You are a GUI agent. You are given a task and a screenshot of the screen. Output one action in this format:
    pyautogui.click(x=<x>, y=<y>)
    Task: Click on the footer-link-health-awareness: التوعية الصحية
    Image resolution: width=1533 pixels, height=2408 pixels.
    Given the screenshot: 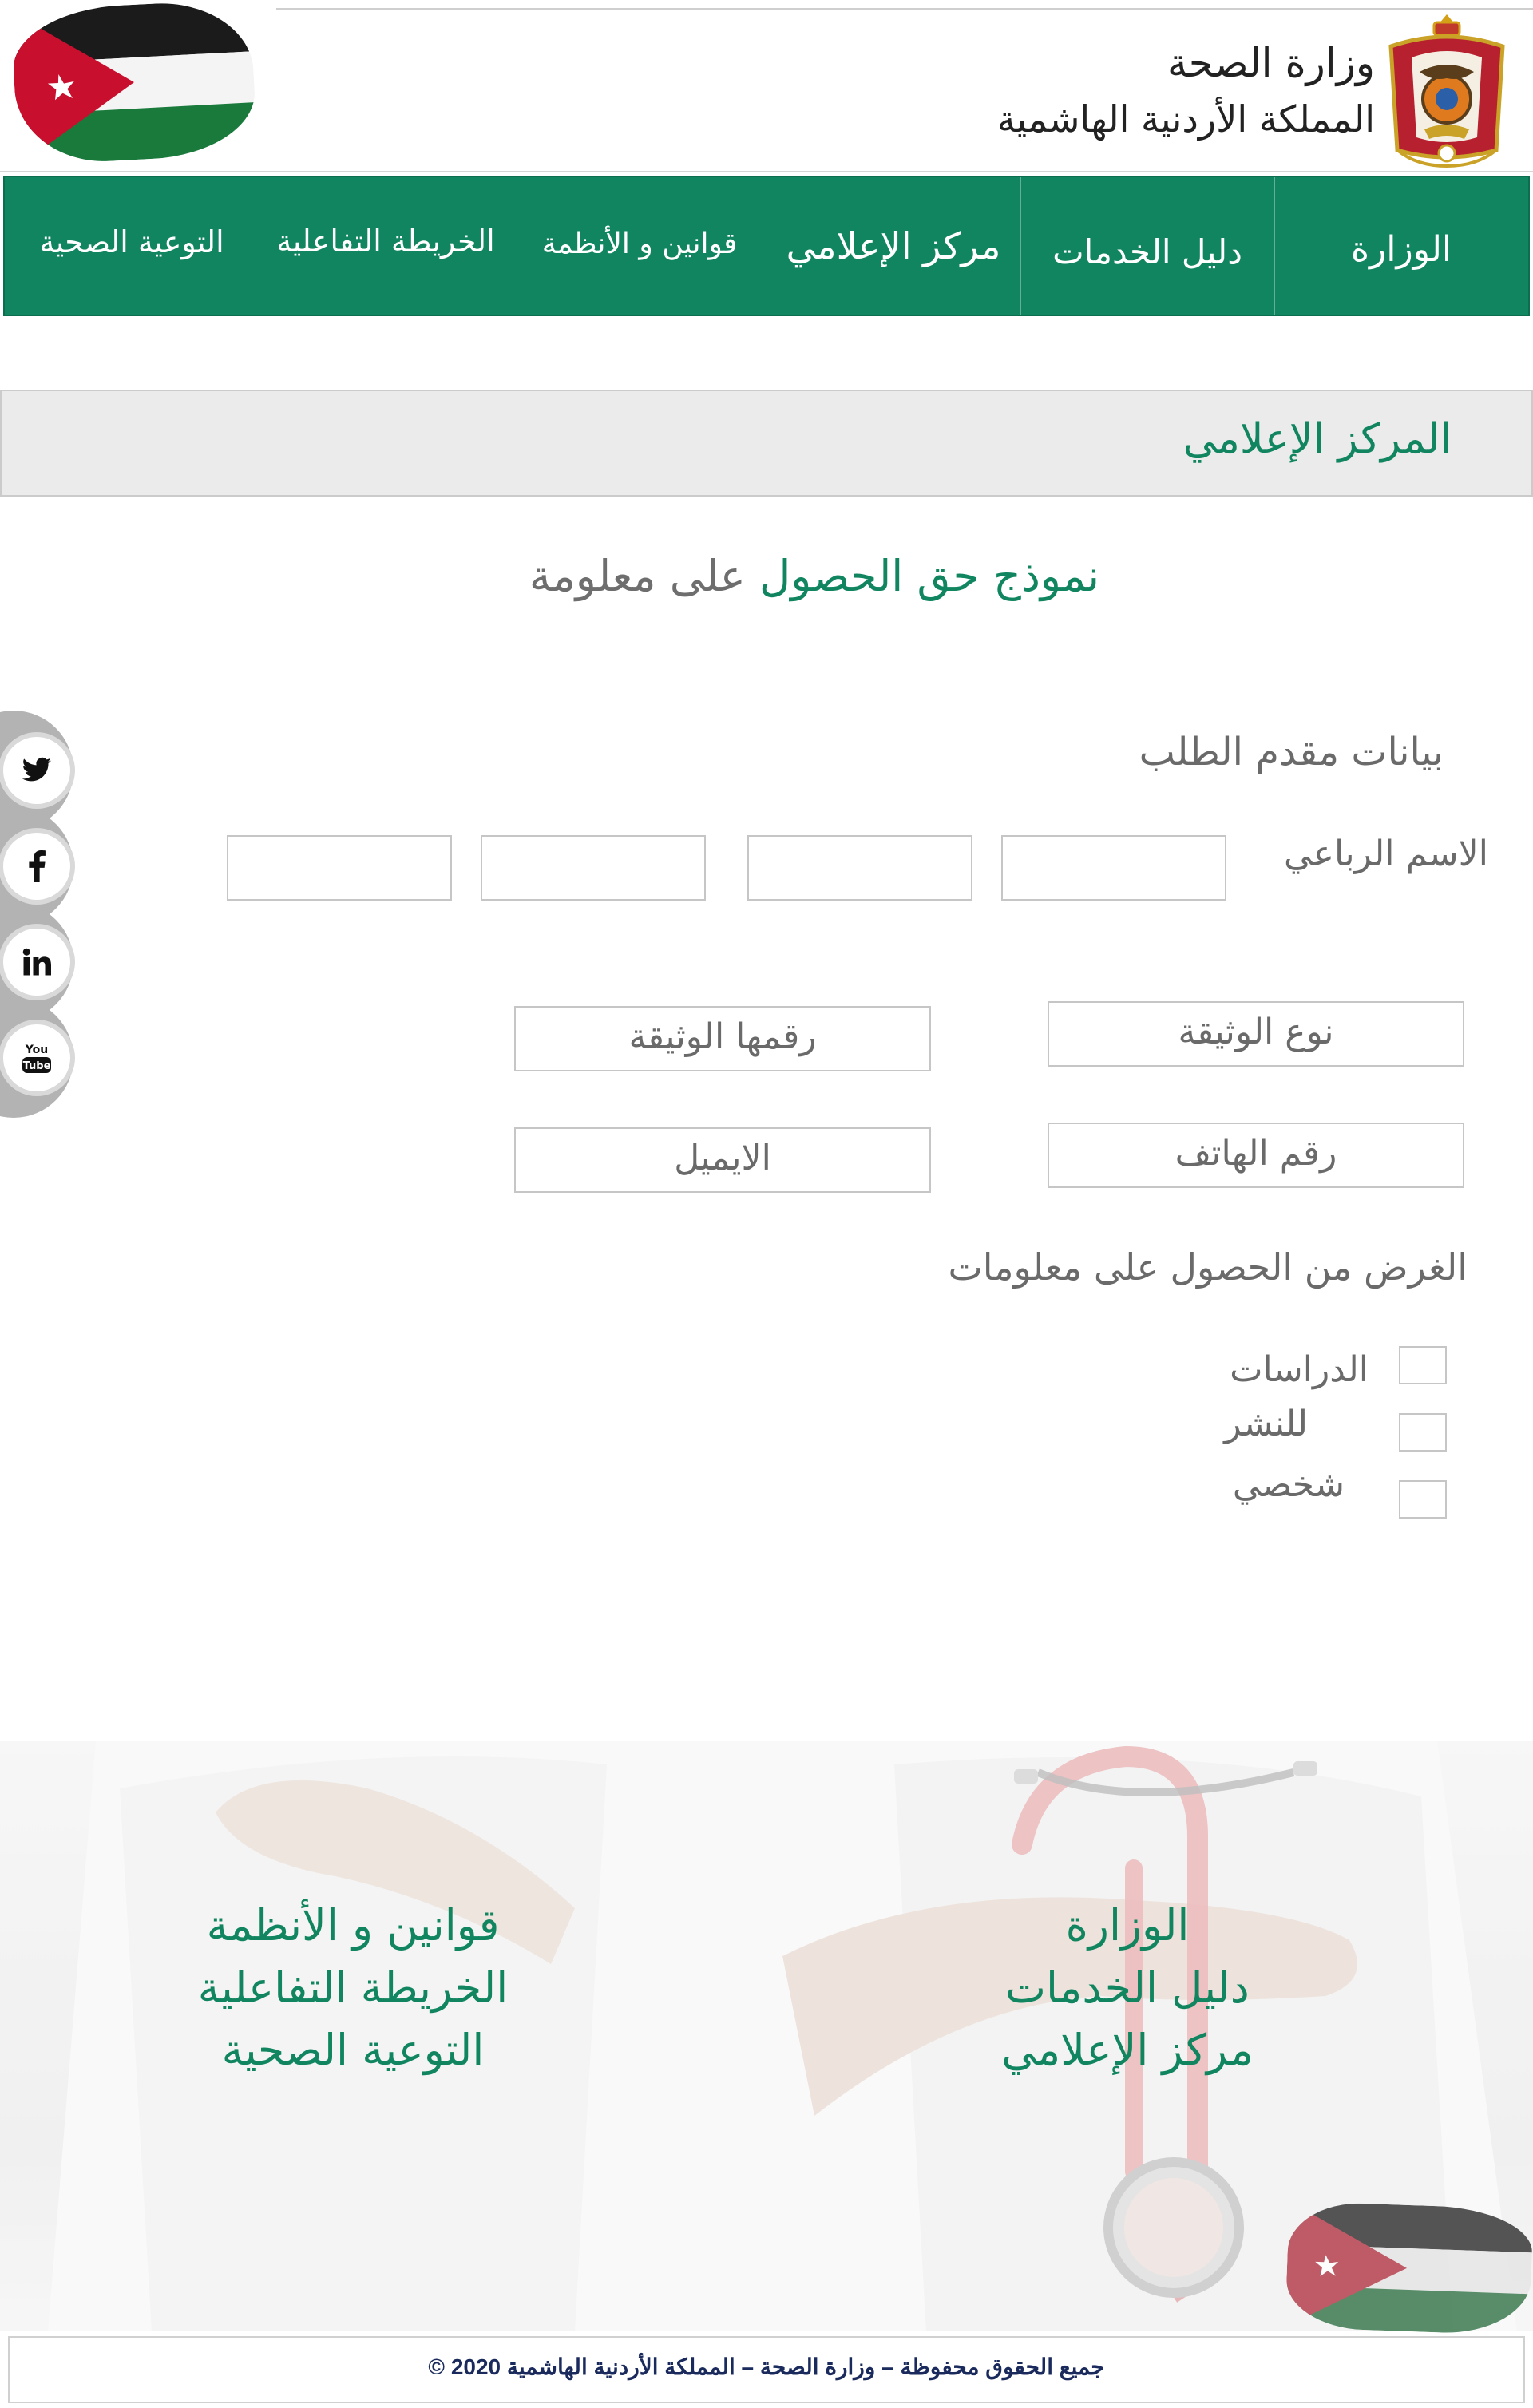 What is the action you would take?
    pyautogui.click(x=353, y=2050)
    